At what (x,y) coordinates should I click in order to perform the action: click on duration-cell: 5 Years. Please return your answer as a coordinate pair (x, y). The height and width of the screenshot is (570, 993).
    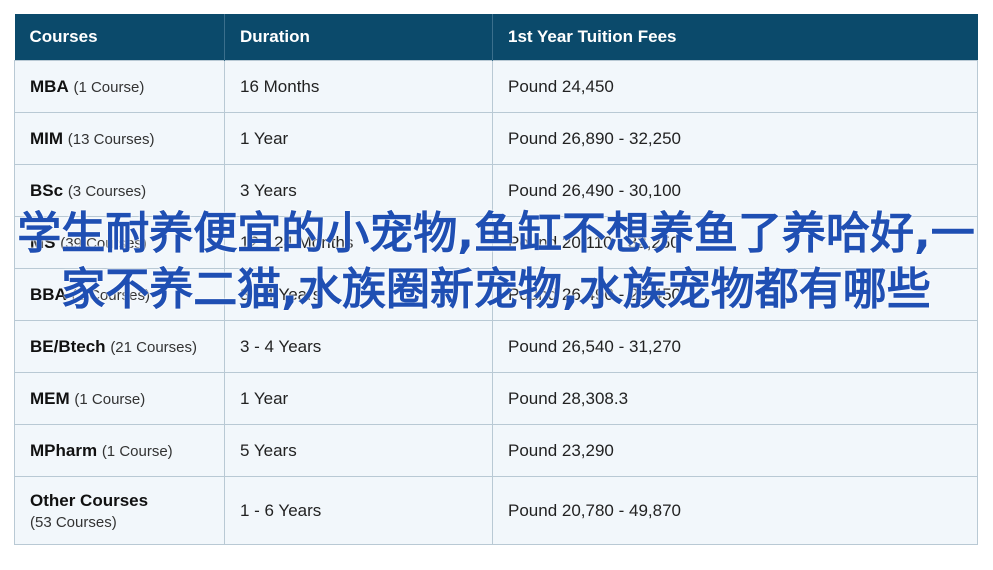
    Looking at the image, I should click on (358, 450).